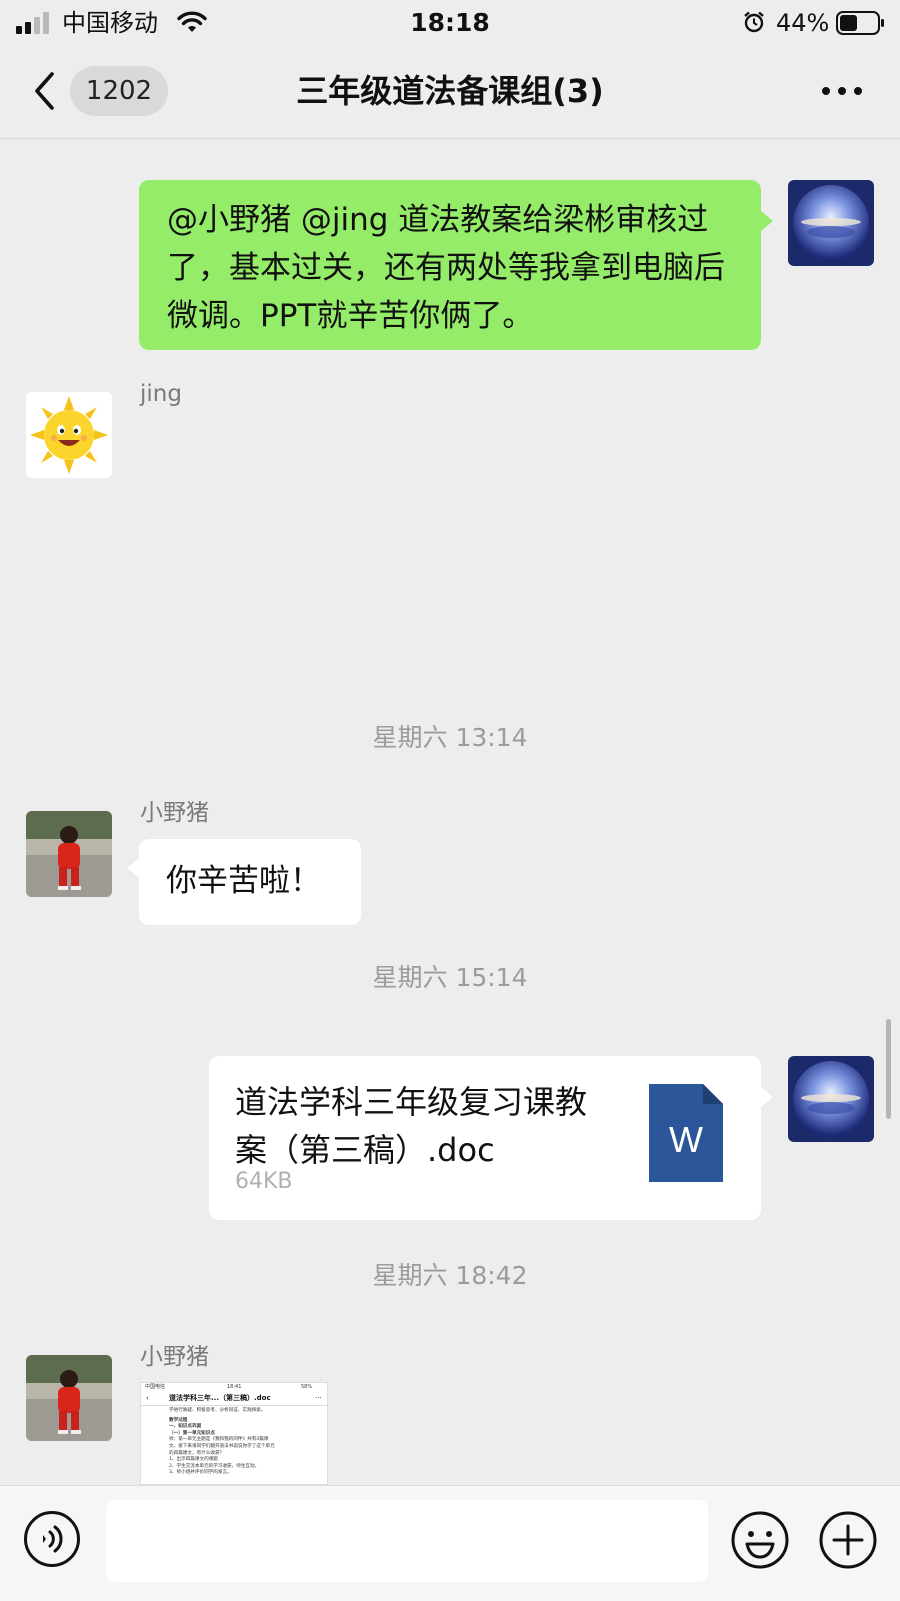 The height and width of the screenshot is (1601, 900). I want to click on battery-percent: 44%, so click(803, 23).